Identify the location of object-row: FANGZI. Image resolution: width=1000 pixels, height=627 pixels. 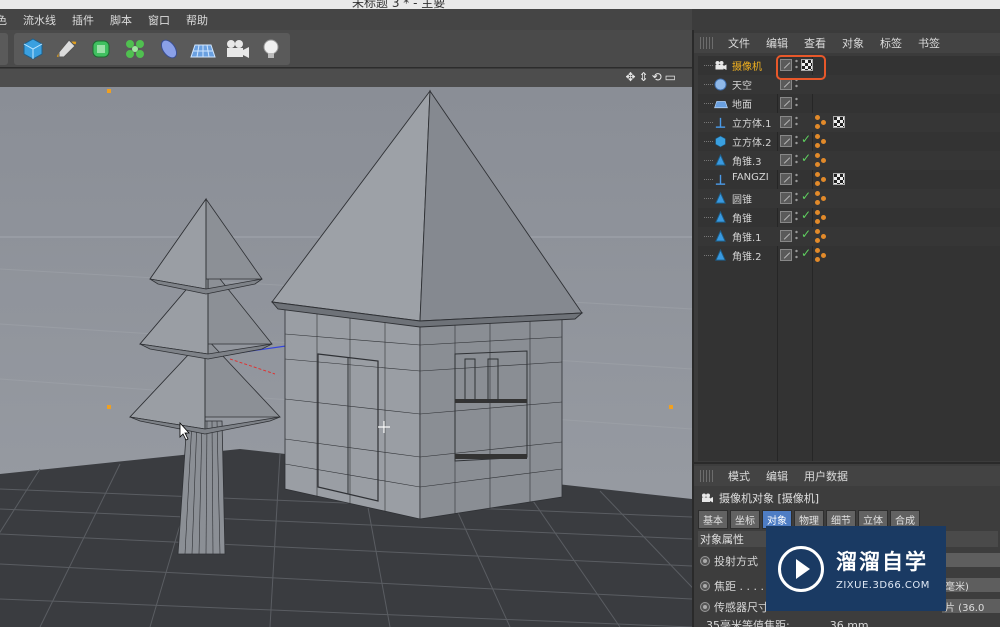
(849, 179).